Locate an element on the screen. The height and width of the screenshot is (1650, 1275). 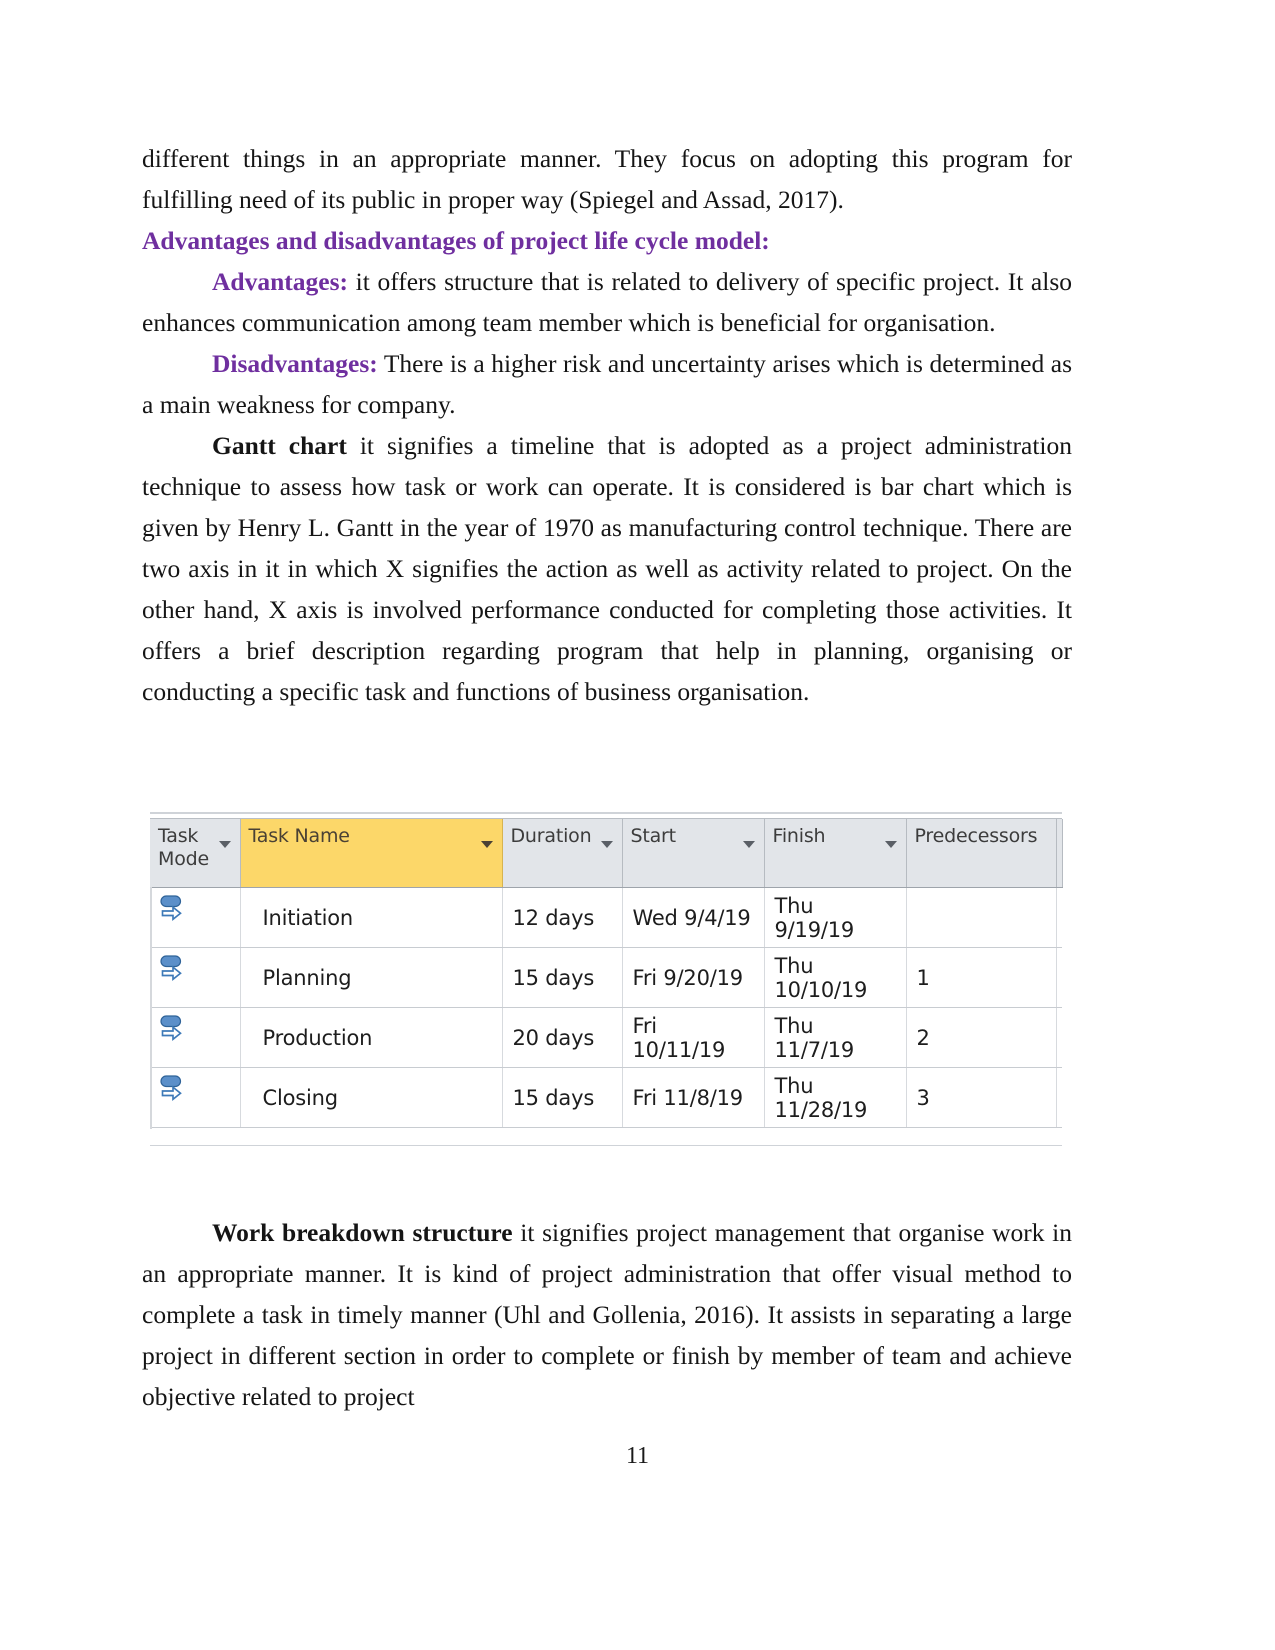
cell-finish: Thu 10/10/19 is located at coordinates (835, 977).